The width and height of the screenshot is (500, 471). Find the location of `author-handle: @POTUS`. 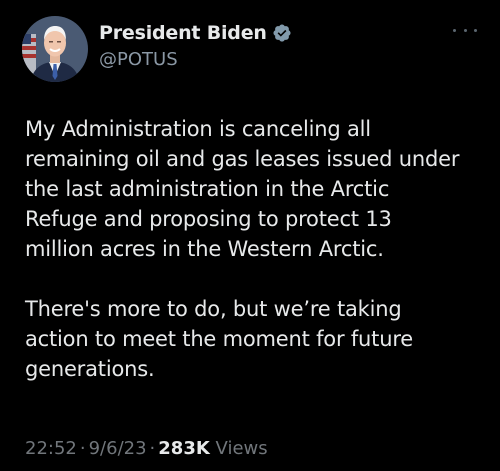

author-handle: @POTUS is located at coordinates (195, 59).